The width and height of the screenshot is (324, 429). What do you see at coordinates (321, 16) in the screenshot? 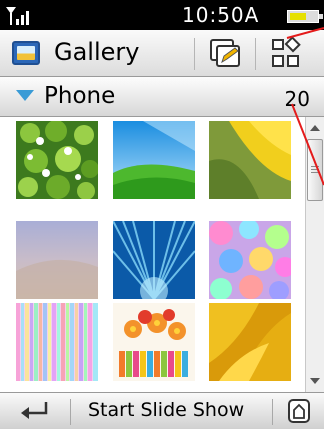
I see `battery-nub` at bounding box center [321, 16].